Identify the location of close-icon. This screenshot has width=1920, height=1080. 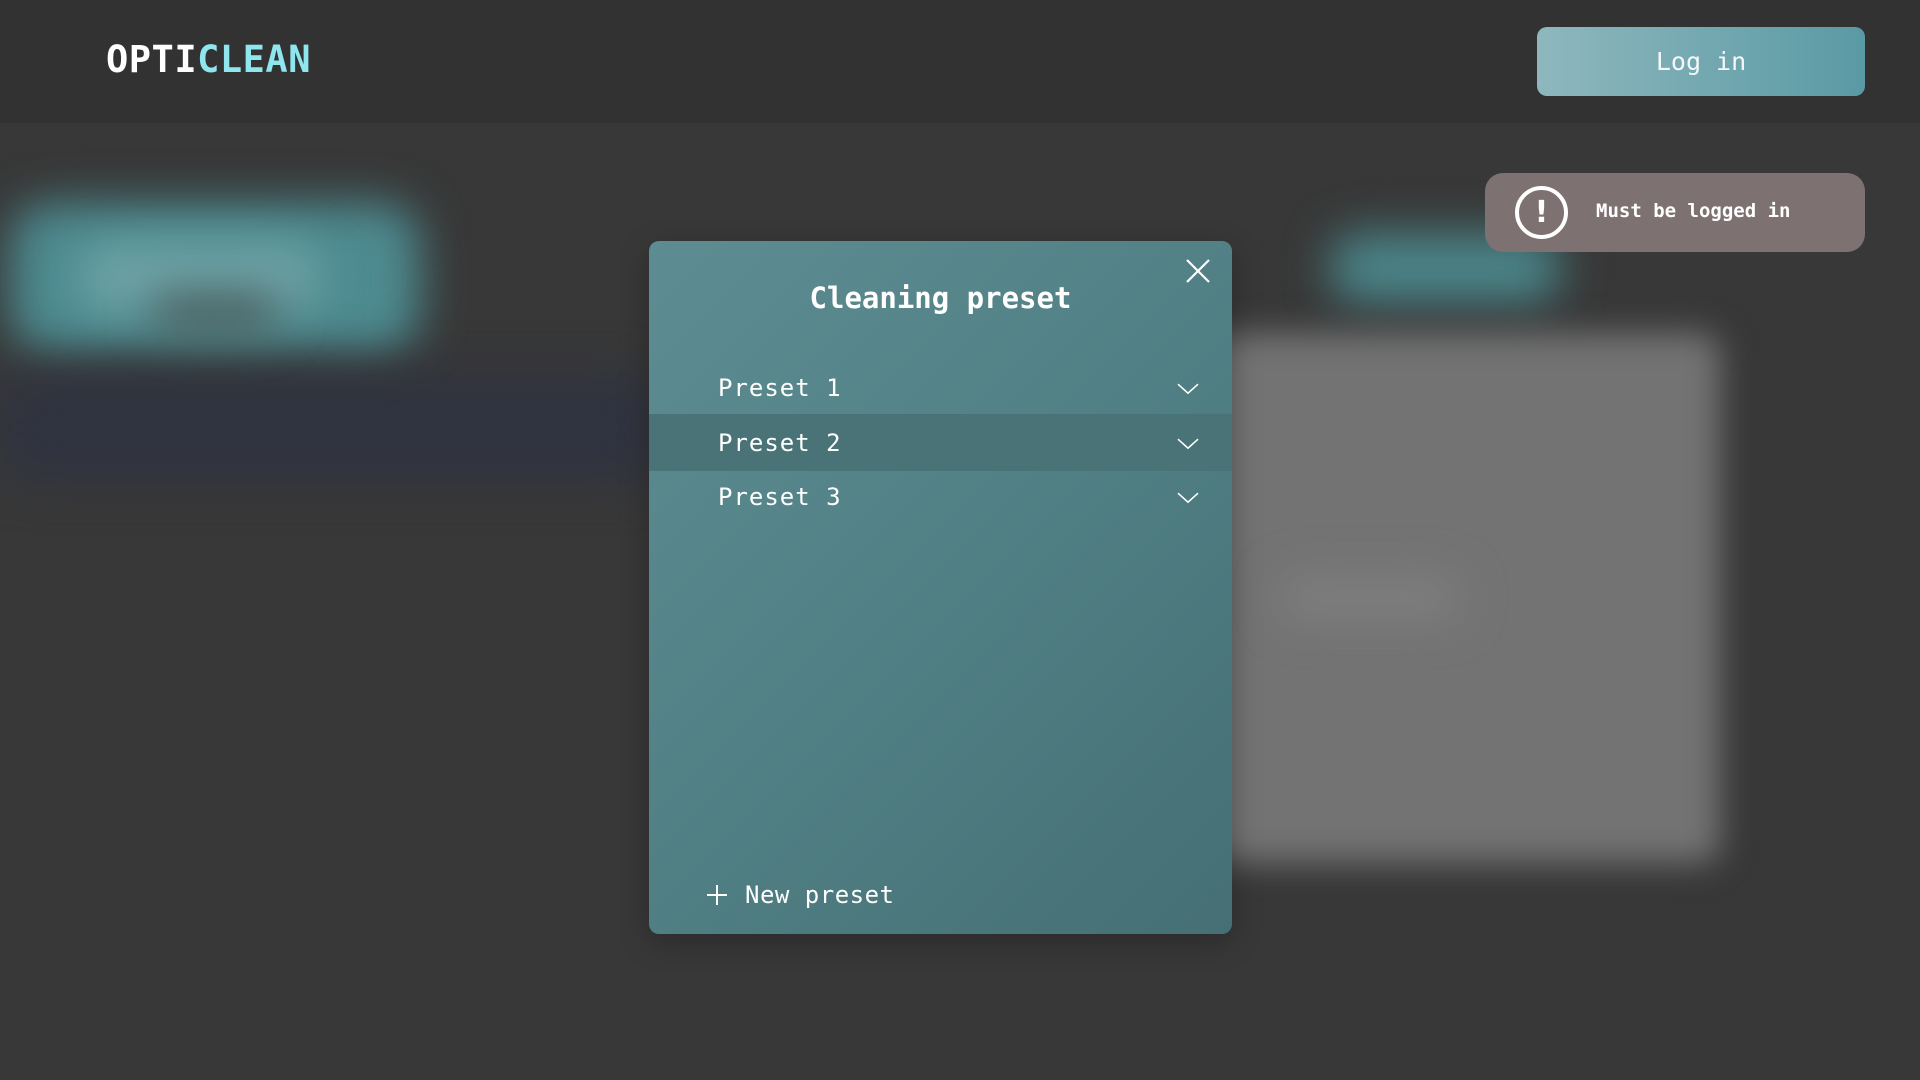
(1198, 271).